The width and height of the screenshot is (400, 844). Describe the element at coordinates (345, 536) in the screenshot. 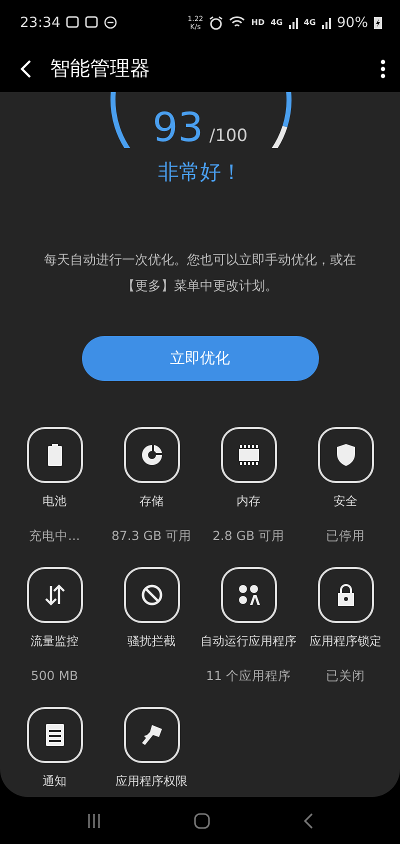

I see `tool-status: 已停用` at that location.